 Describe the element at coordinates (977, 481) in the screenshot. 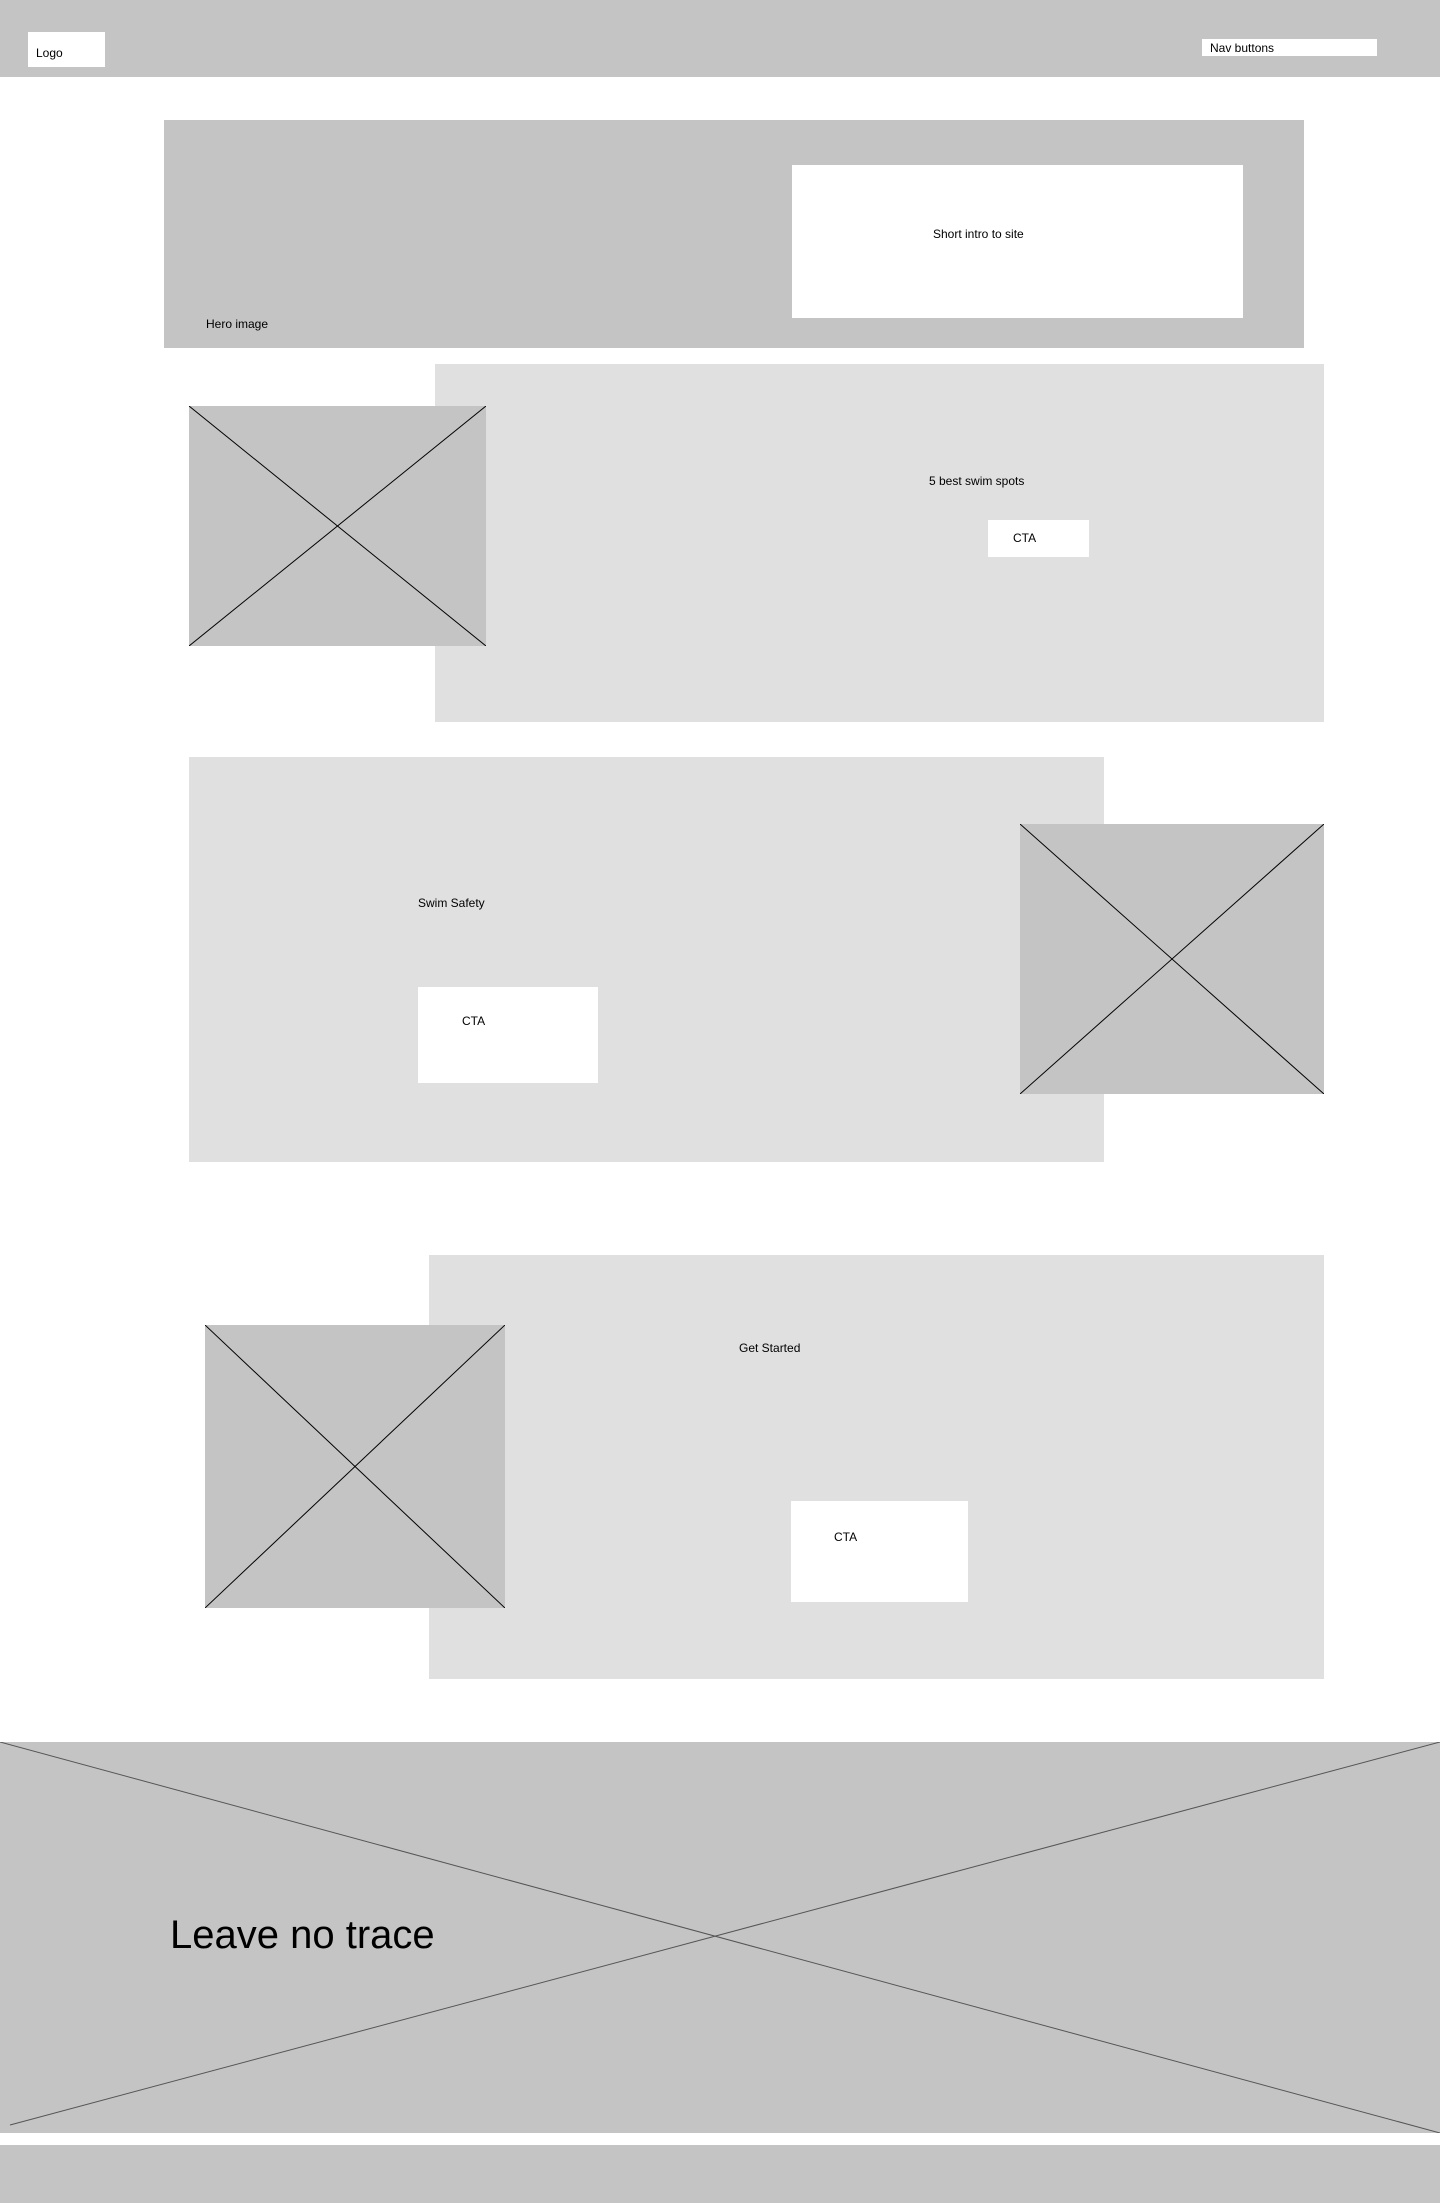

I see `swim-spots-title: 5 best swim spots` at that location.